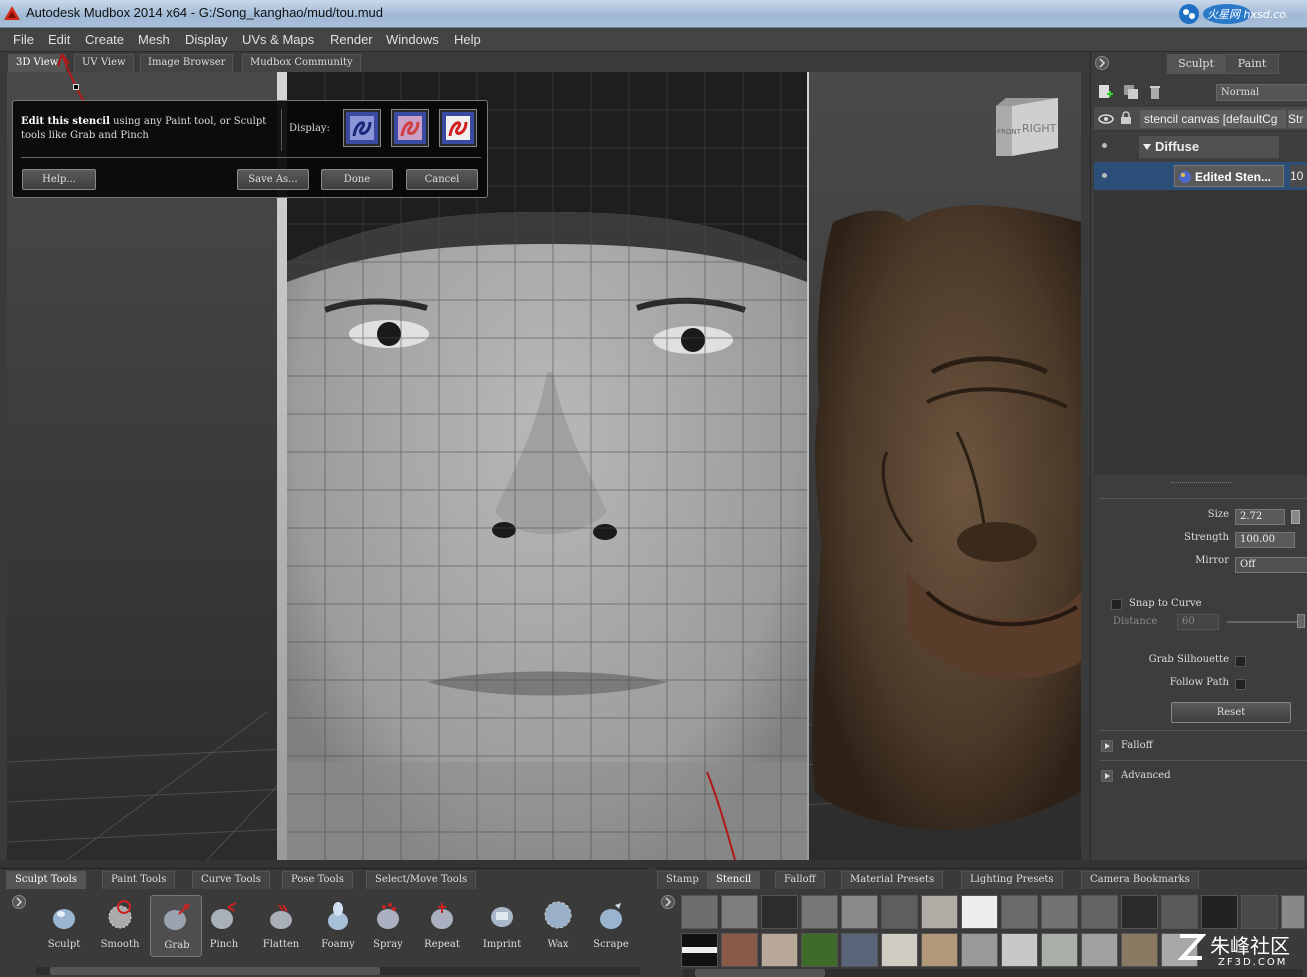  I want to click on advanced-section: Advanced, so click(1202, 776).